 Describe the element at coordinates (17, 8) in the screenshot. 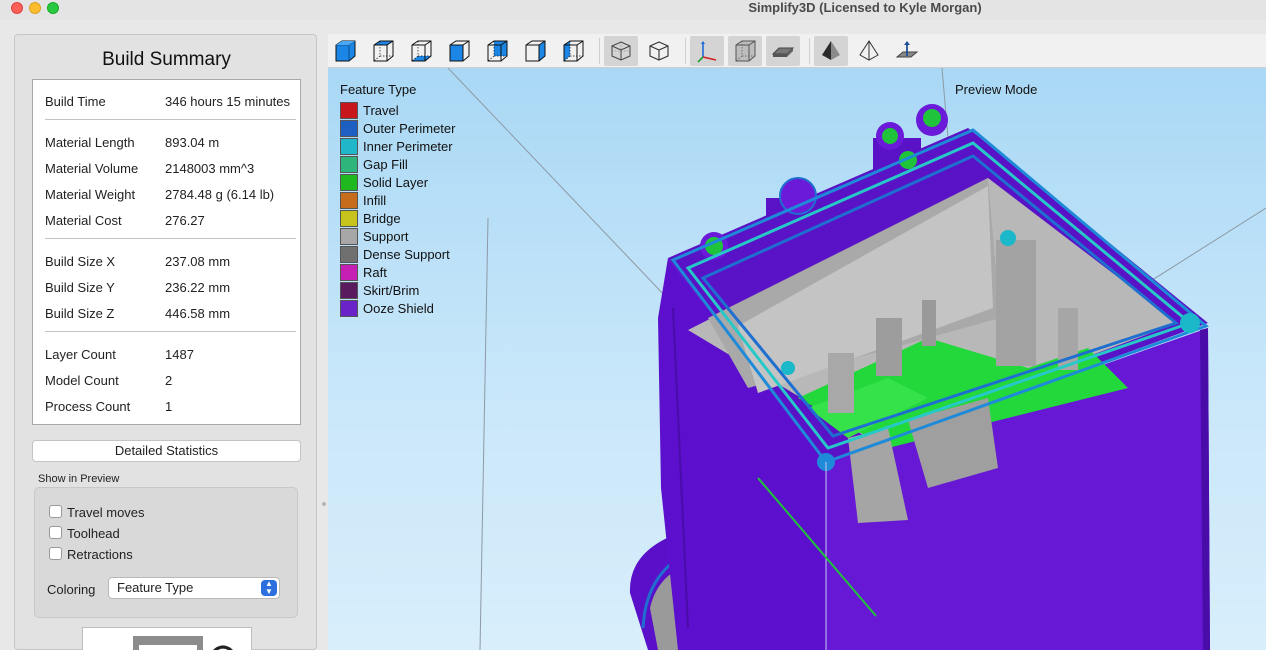

I see `close-window-button` at that location.